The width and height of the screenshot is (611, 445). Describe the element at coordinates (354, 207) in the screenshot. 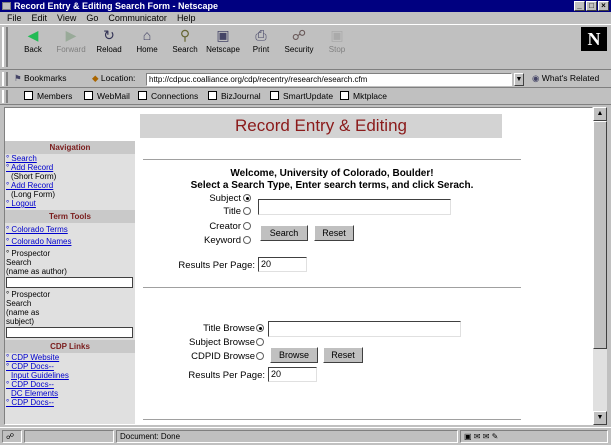

I see `search-term-input` at that location.